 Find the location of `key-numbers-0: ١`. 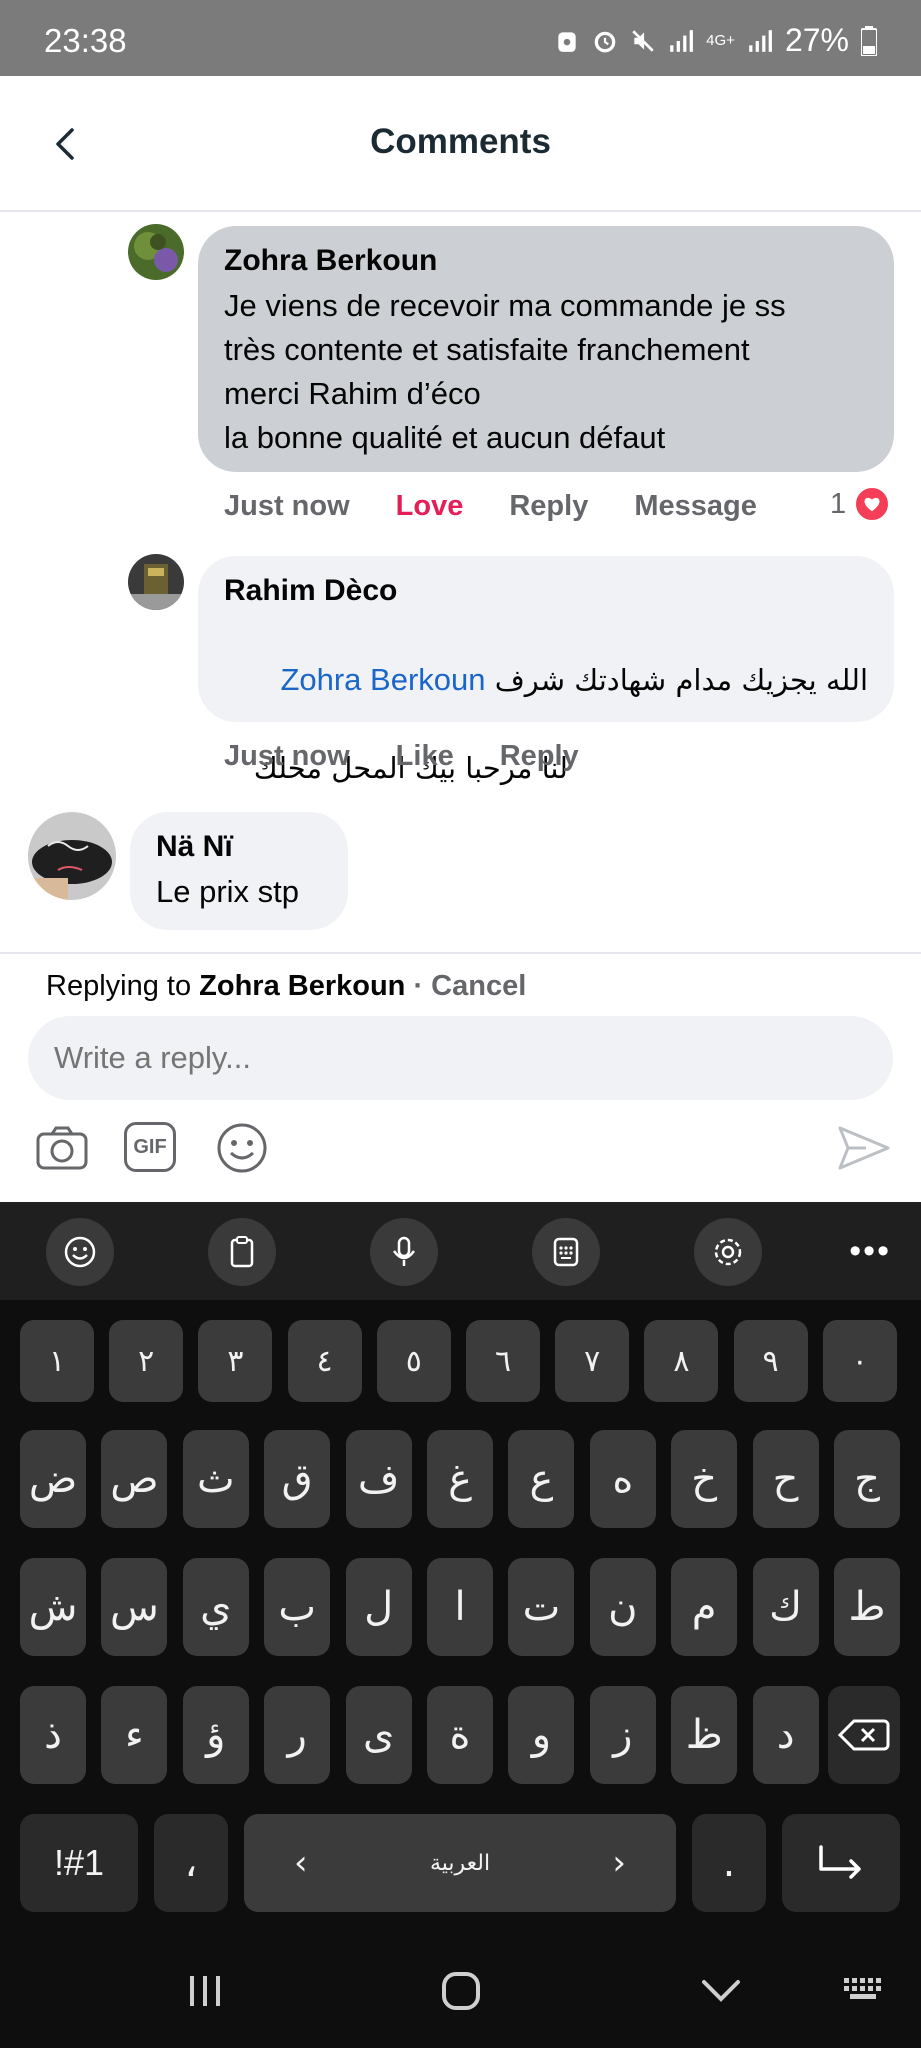

key-numbers-0: ١ is located at coordinates (57, 1361).